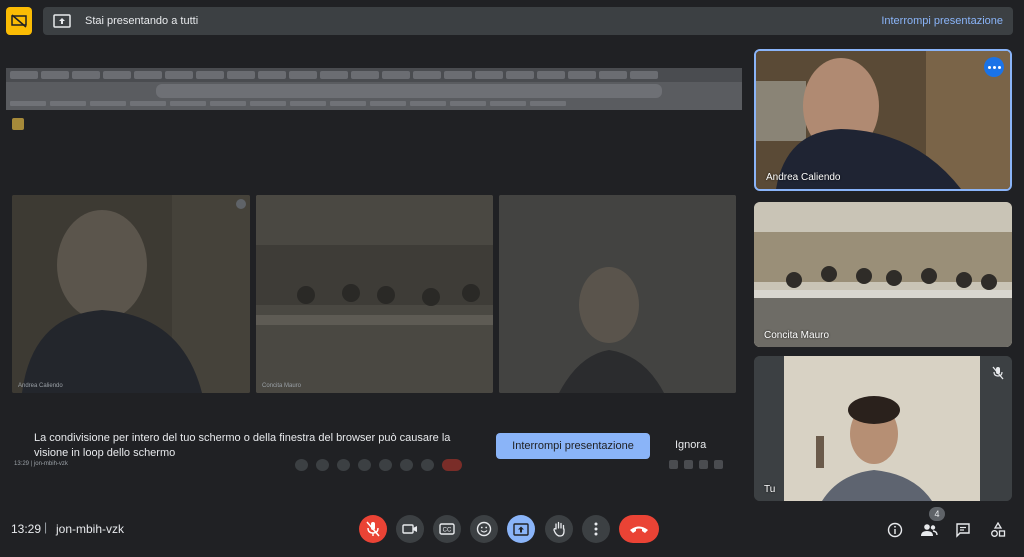  Describe the element at coordinates (895, 530) in the screenshot. I see `meeting-details-icon` at that location.